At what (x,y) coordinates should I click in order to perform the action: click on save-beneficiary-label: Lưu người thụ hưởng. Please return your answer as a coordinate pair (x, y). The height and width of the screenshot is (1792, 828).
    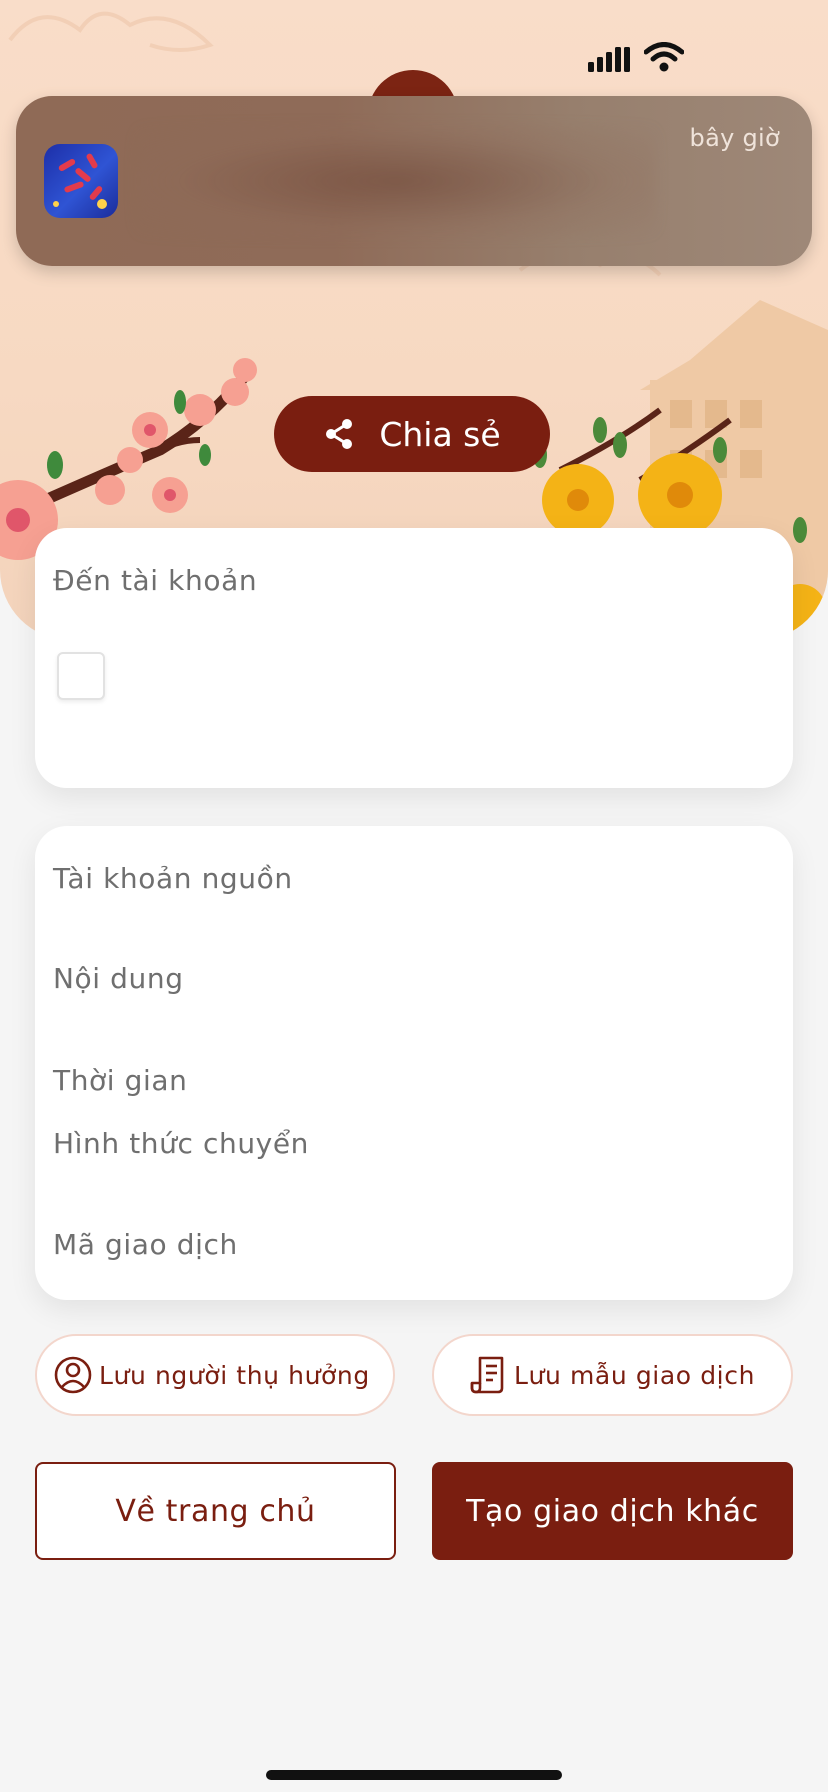
    Looking at the image, I should click on (234, 1375).